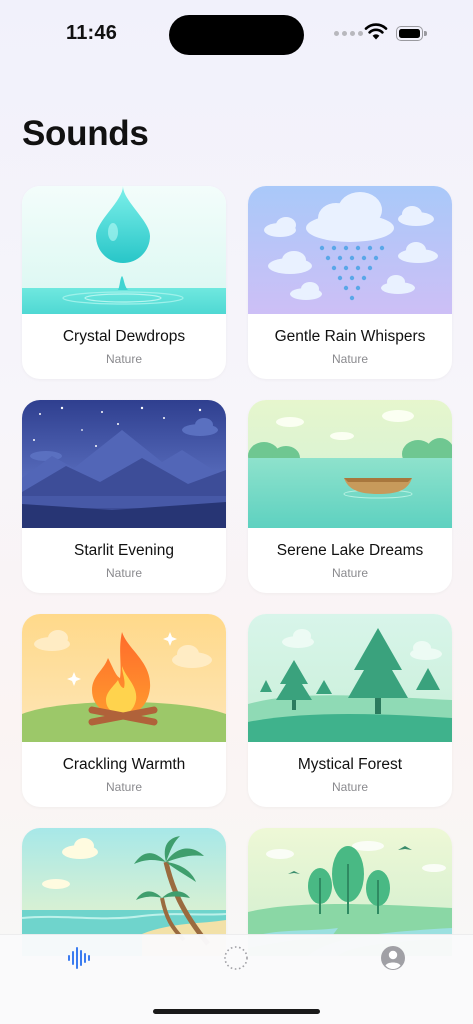  I want to click on person-circle-icon, so click(393, 958).